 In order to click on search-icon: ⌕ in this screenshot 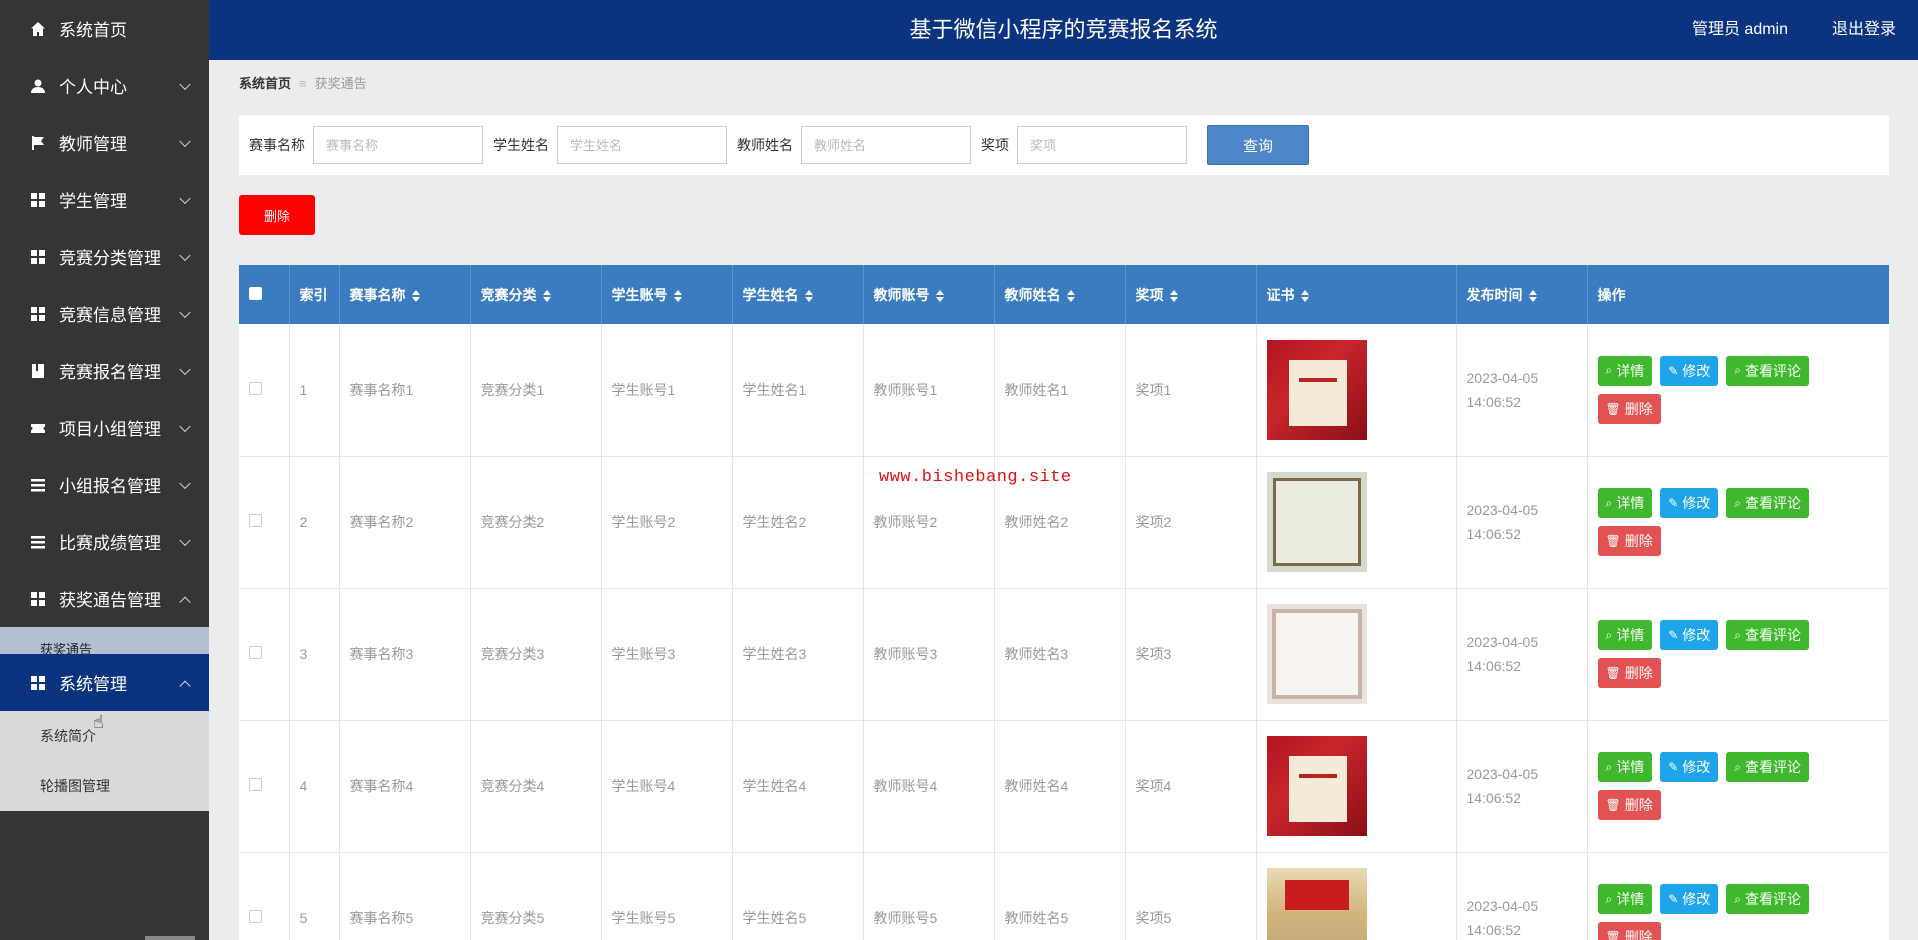, I will do `click(1738, 502)`.